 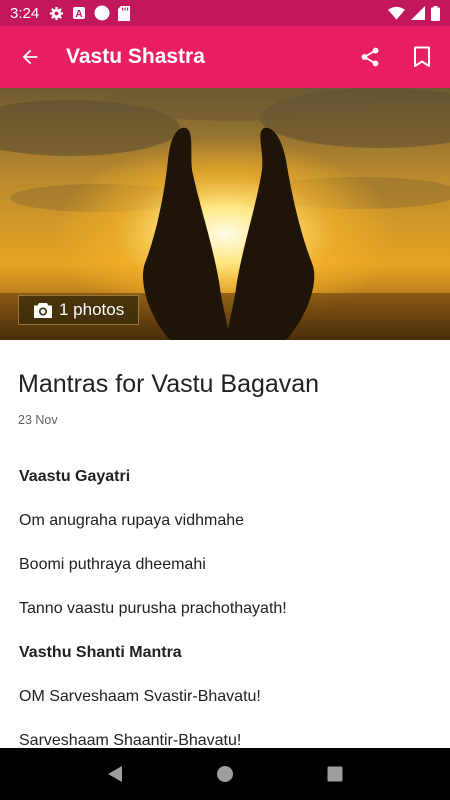 I want to click on bookmark-button, so click(x=422, y=57).